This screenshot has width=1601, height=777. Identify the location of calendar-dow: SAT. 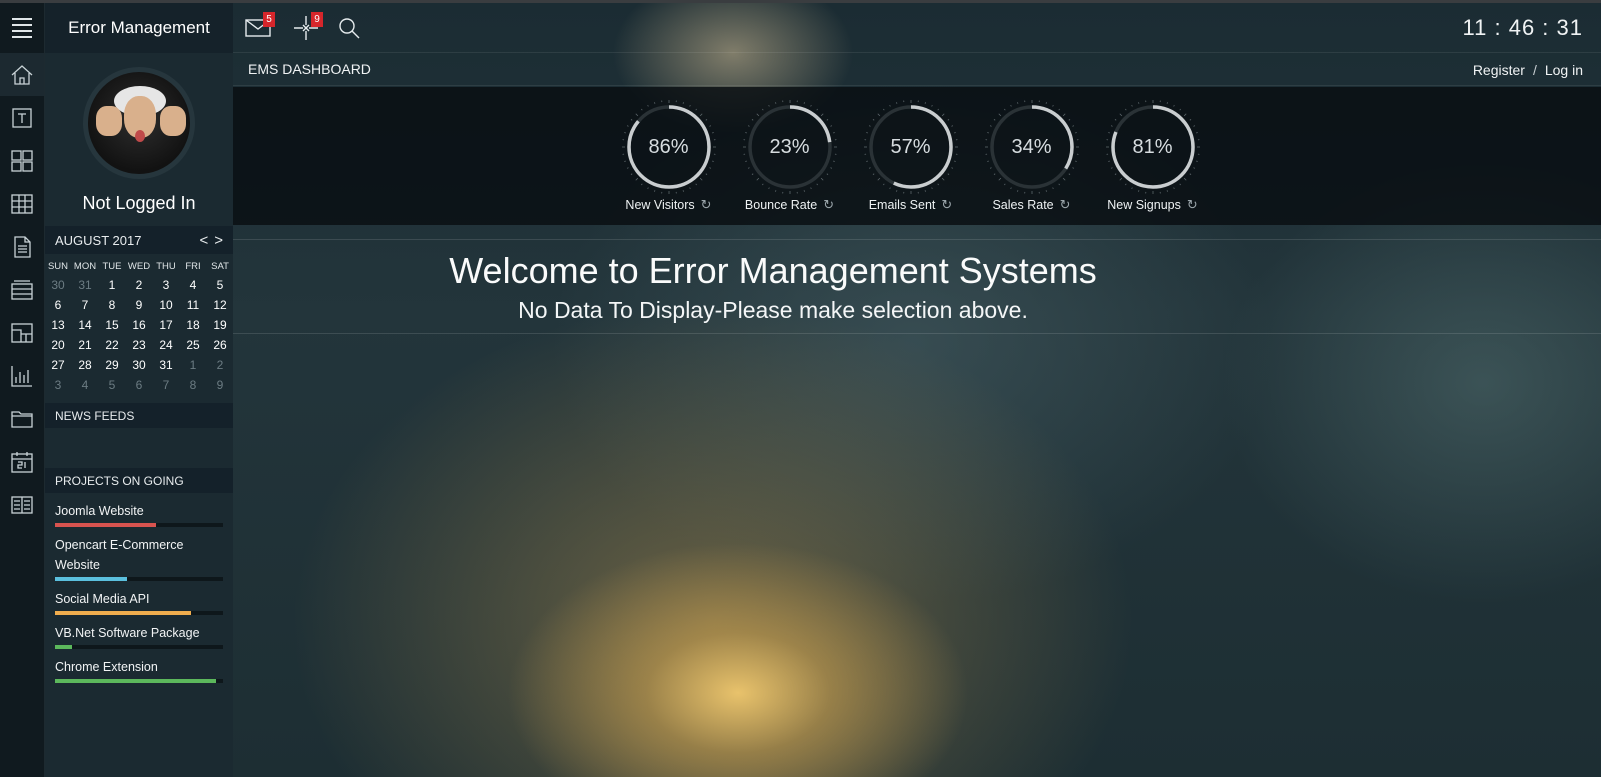
(220, 266).